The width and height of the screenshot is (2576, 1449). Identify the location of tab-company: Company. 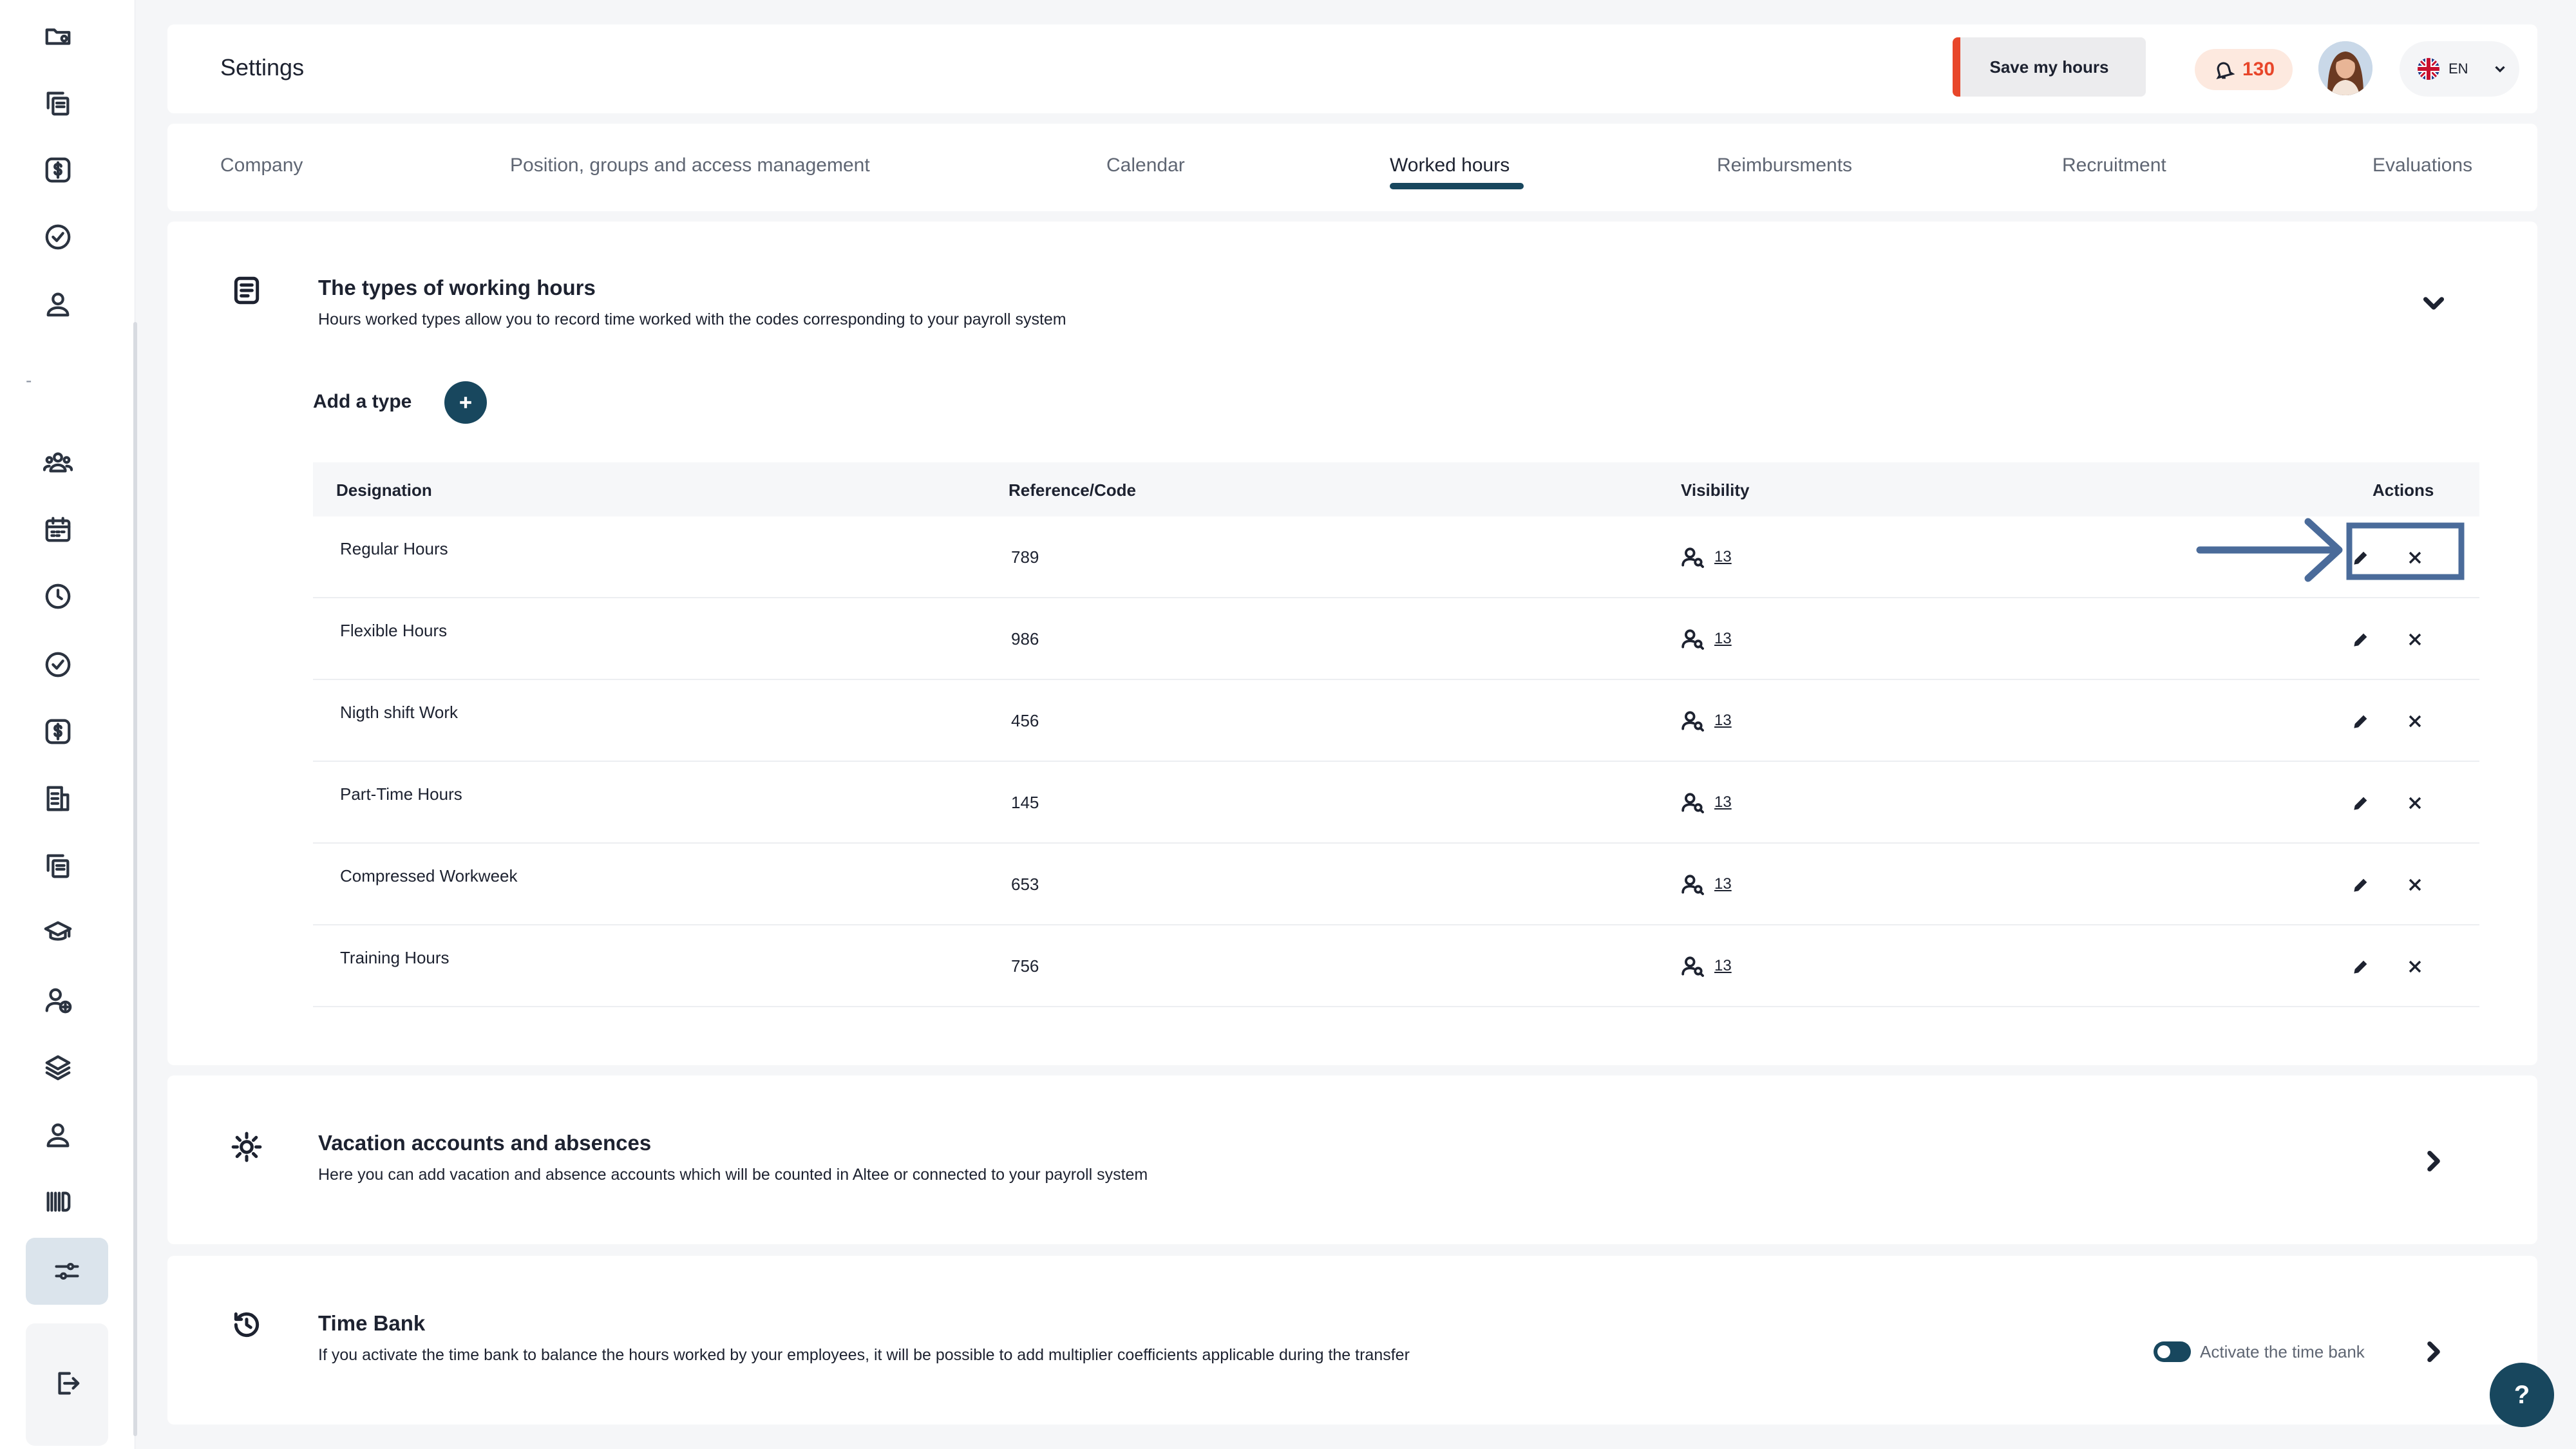
(261, 166).